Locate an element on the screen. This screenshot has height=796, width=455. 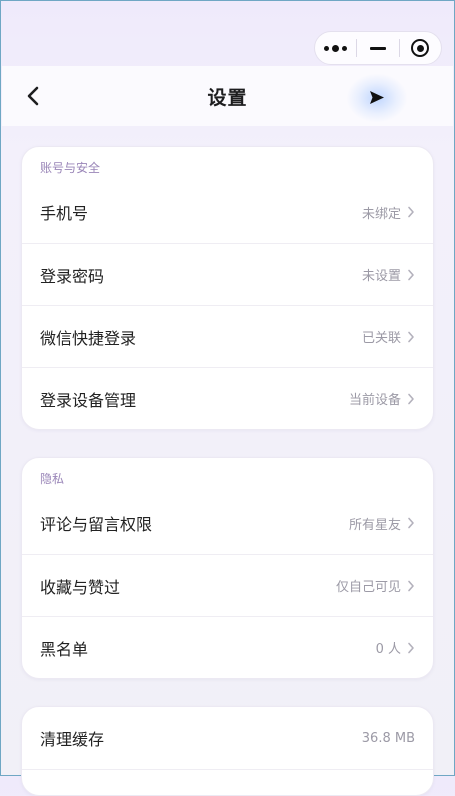
send-icon is located at coordinates (377, 97).